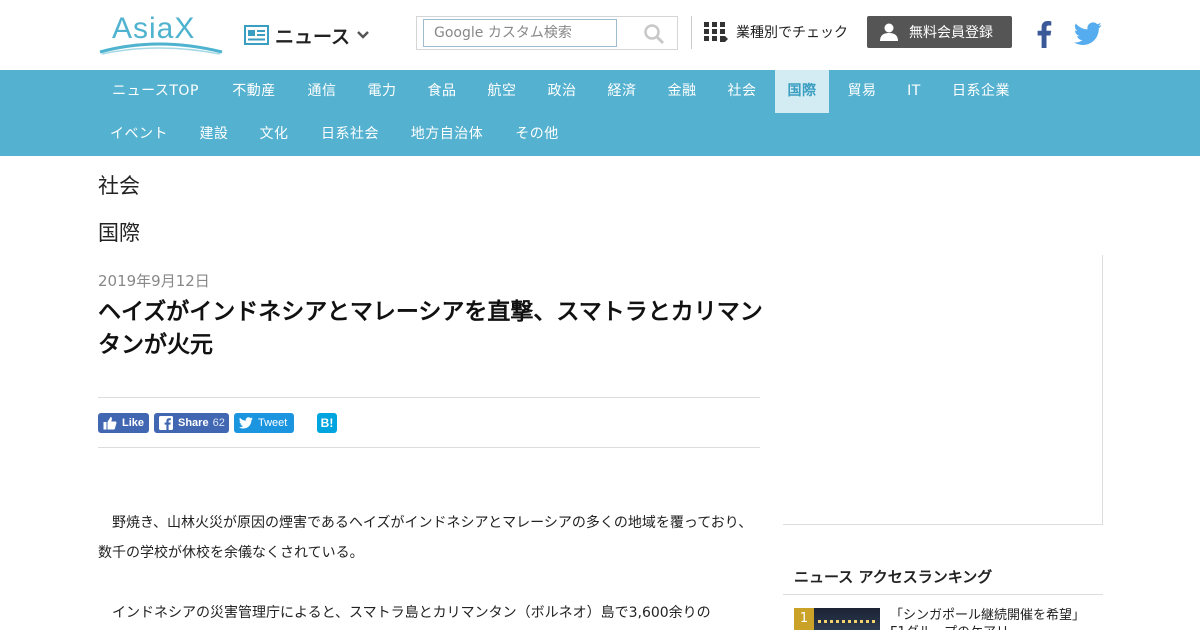  I want to click on hatena-bookmark-button: B!, so click(327, 423).